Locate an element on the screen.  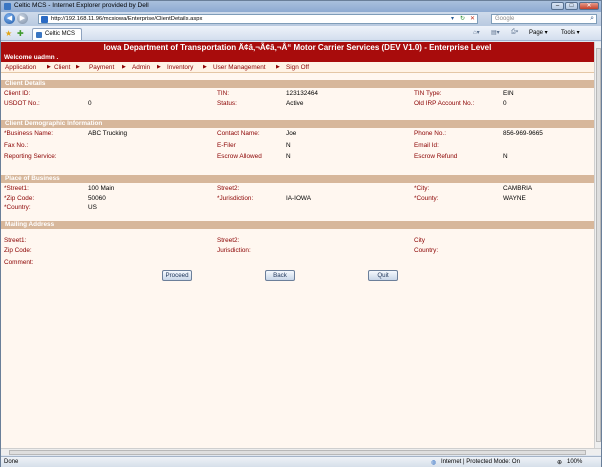
street1-value: 100 Main is located at coordinates (101, 188).